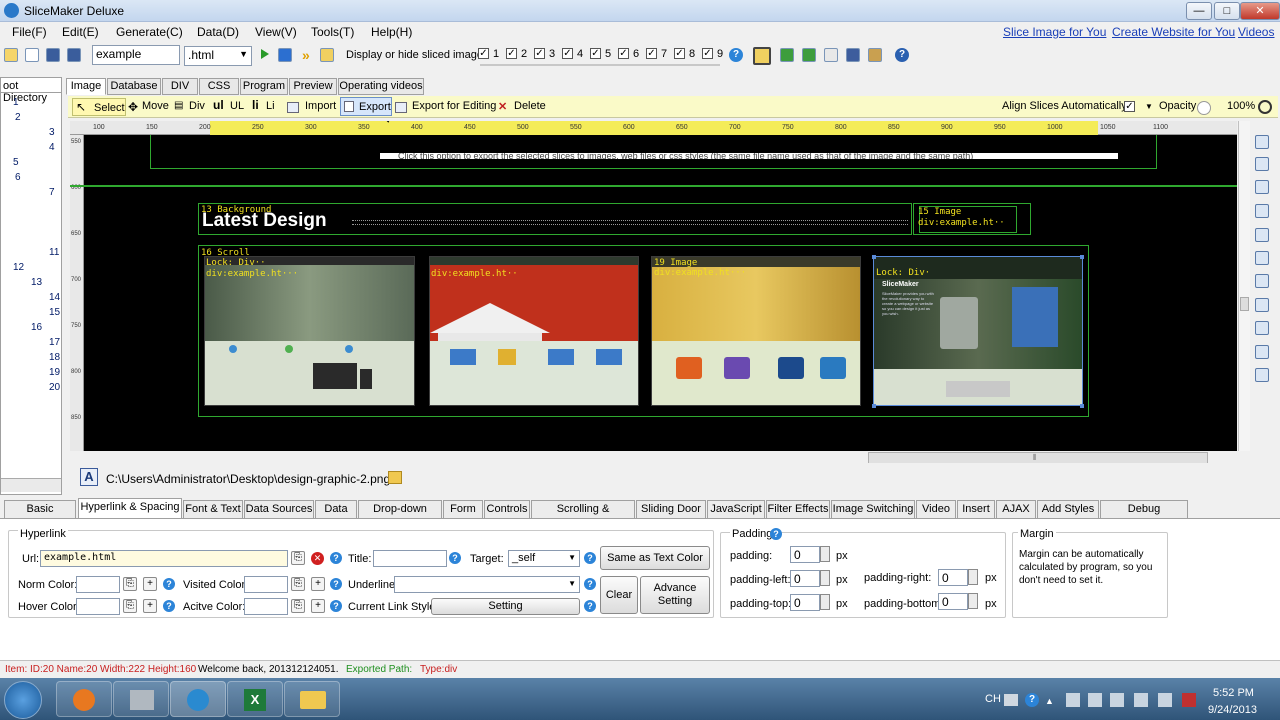 The height and width of the screenshot is (720, 1280). Describe the element at coordinates (54, 342) in the screenshot. I see `tree-node: 17` at that location.